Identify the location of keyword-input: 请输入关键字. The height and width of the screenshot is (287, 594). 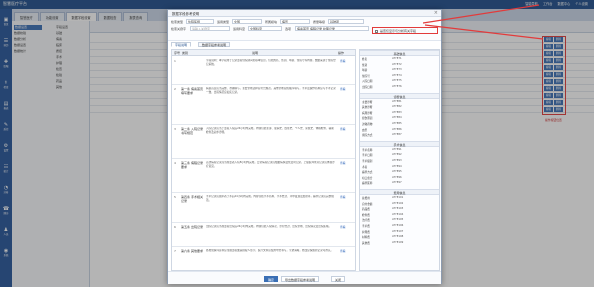
(210, 28).